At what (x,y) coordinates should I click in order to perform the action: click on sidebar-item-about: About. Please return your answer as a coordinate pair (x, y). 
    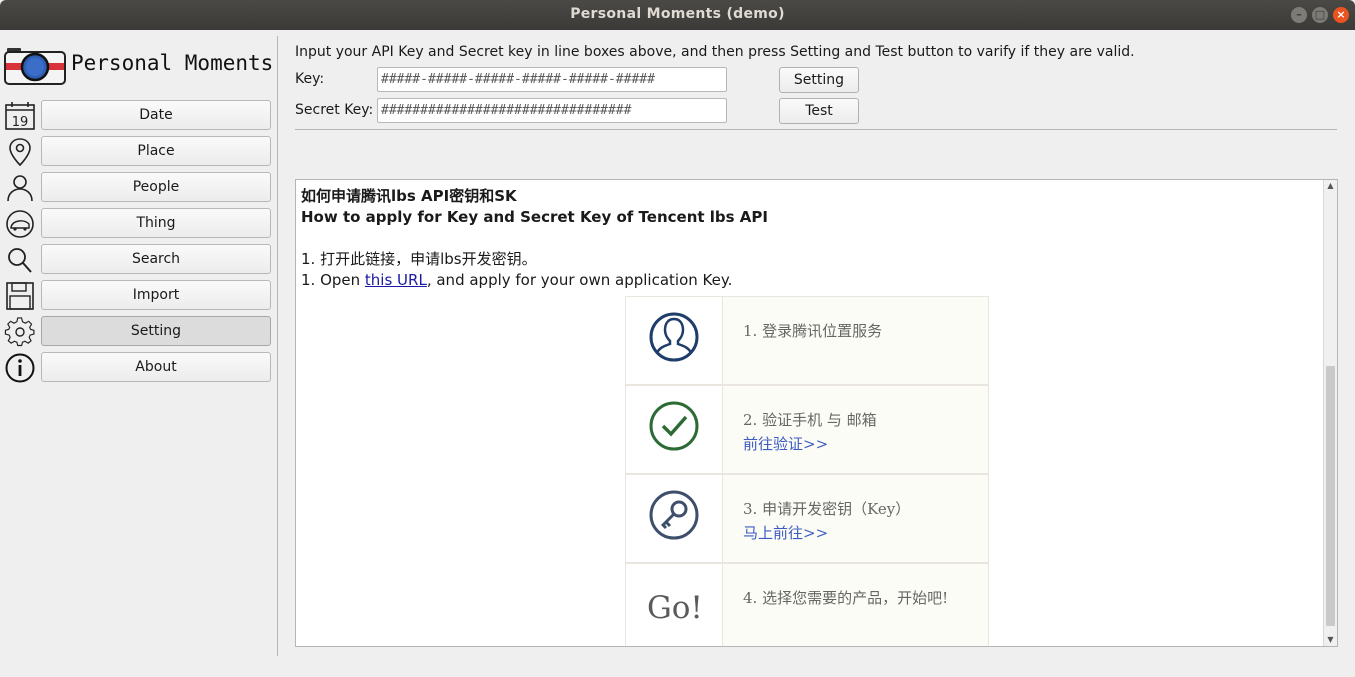
    Looking at the image, I should click on (138, 368).